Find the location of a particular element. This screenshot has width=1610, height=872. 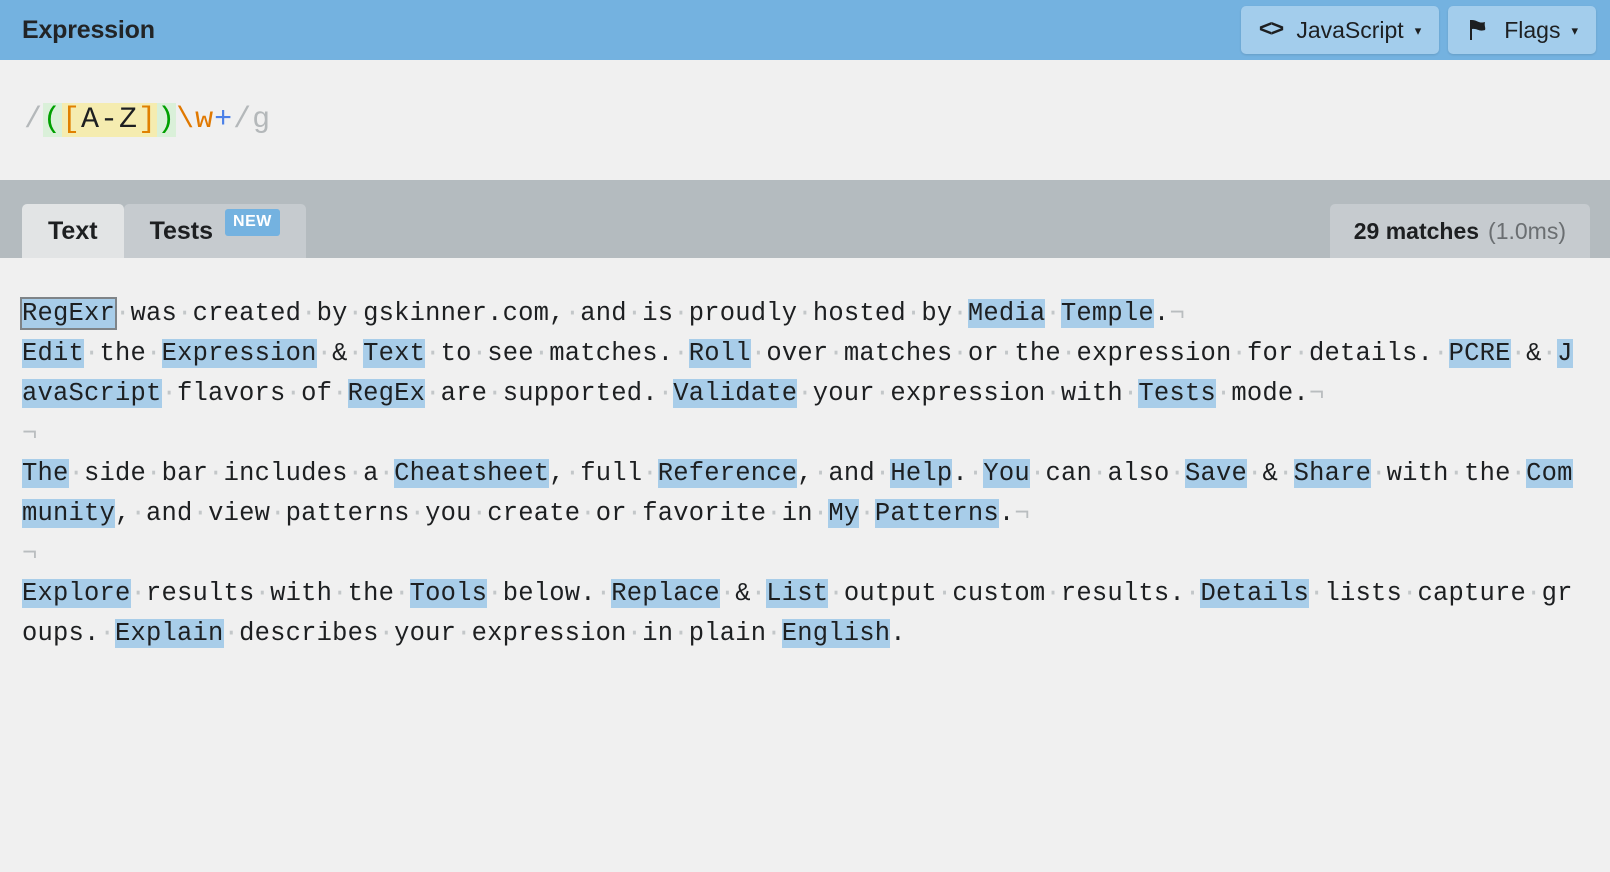

match-highlight: The is located at coordinates (45, 473).